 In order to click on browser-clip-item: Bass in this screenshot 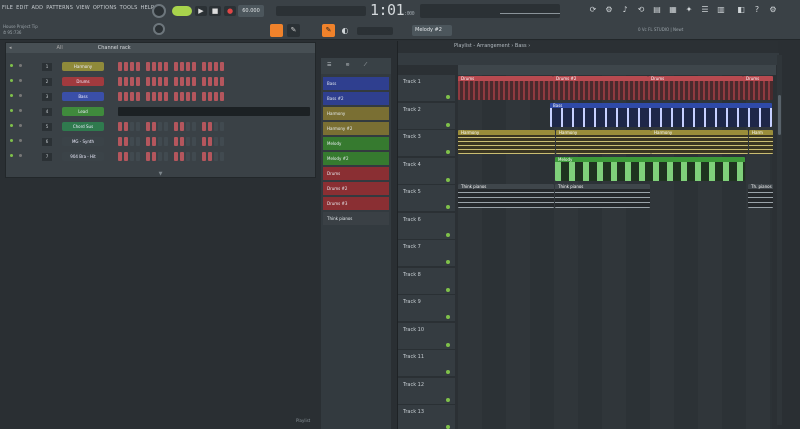, I will do `click(356, 83)`.